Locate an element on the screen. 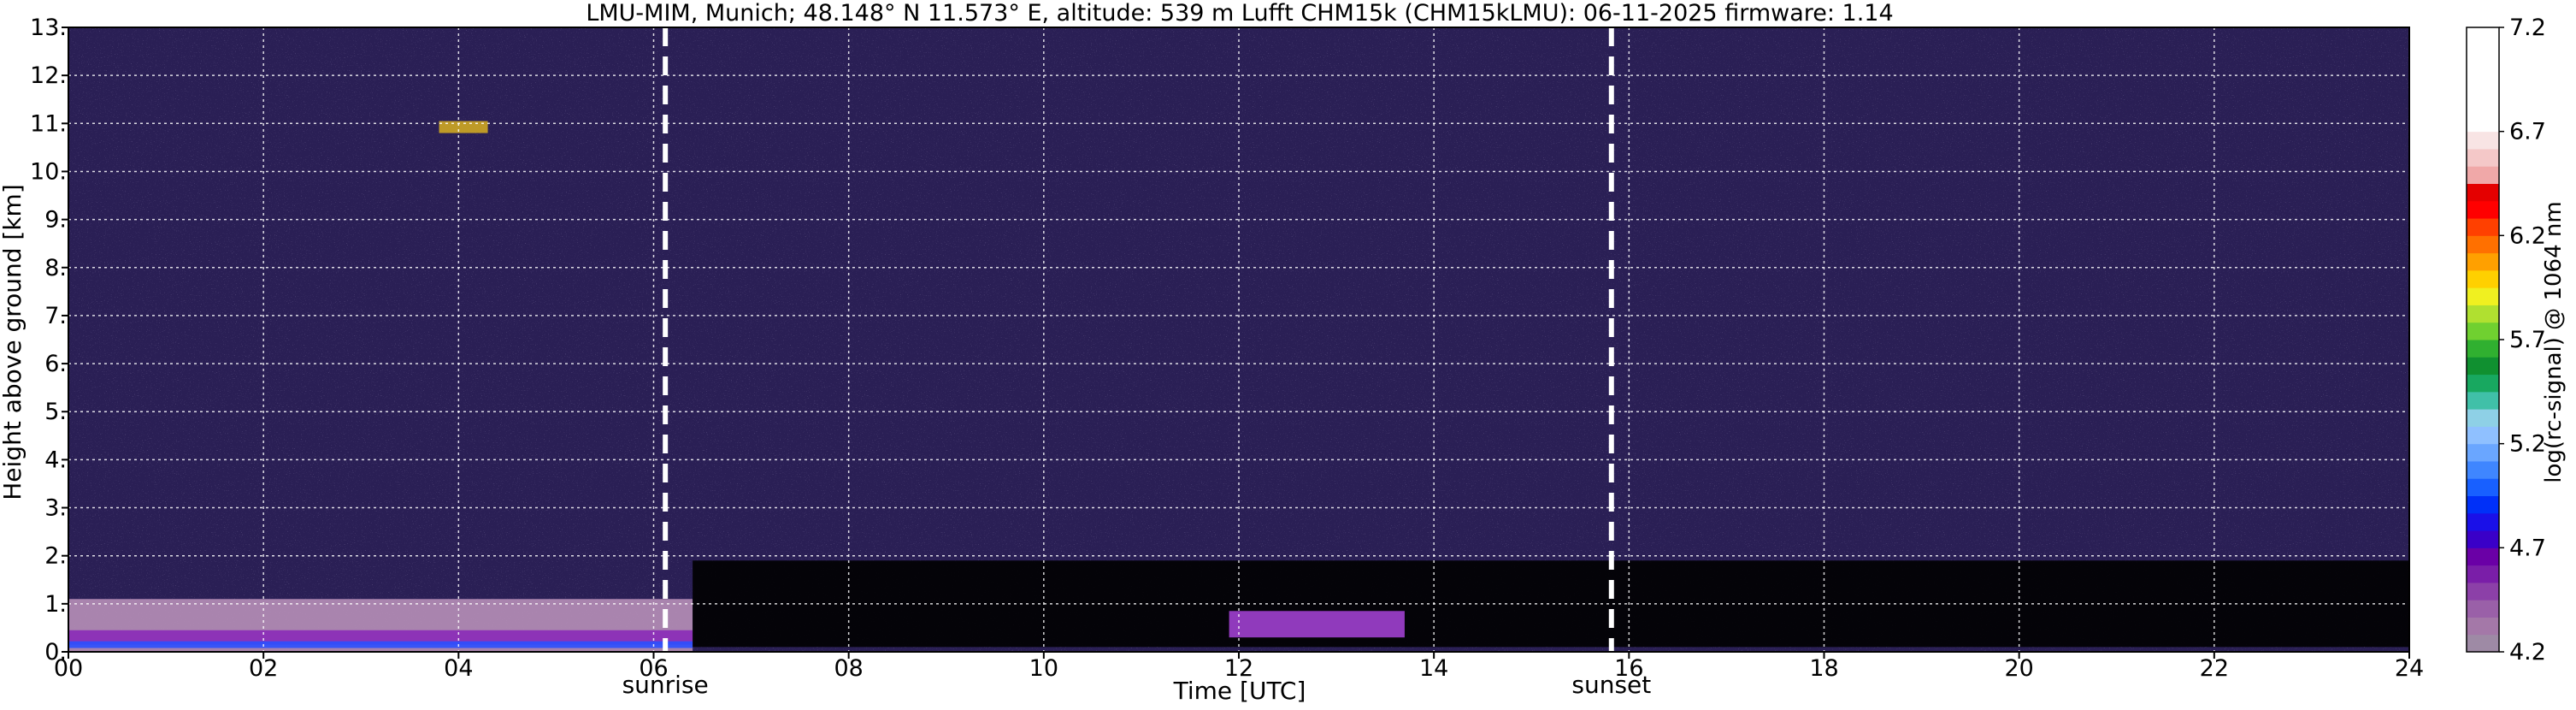  x-tick-label: 02 is located at coordinates (263, 668).